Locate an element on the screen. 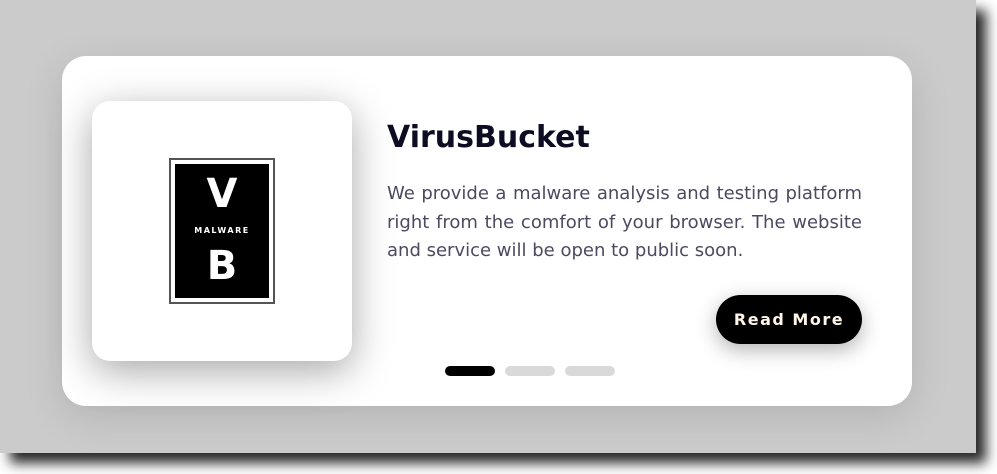 The image size is (997, 474). logo-panel: V MALWARE B is located at coordinates (222, 231).